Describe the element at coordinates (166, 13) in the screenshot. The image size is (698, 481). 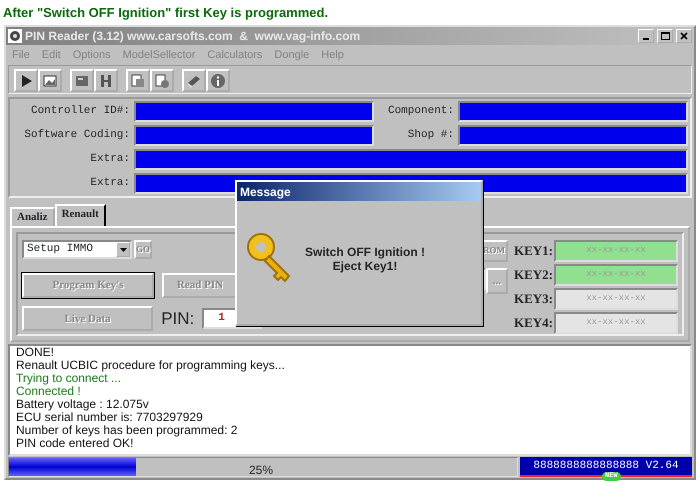
I see `caption-text: After "Switch OFF Ignition" first Key is programmed.` at that location.